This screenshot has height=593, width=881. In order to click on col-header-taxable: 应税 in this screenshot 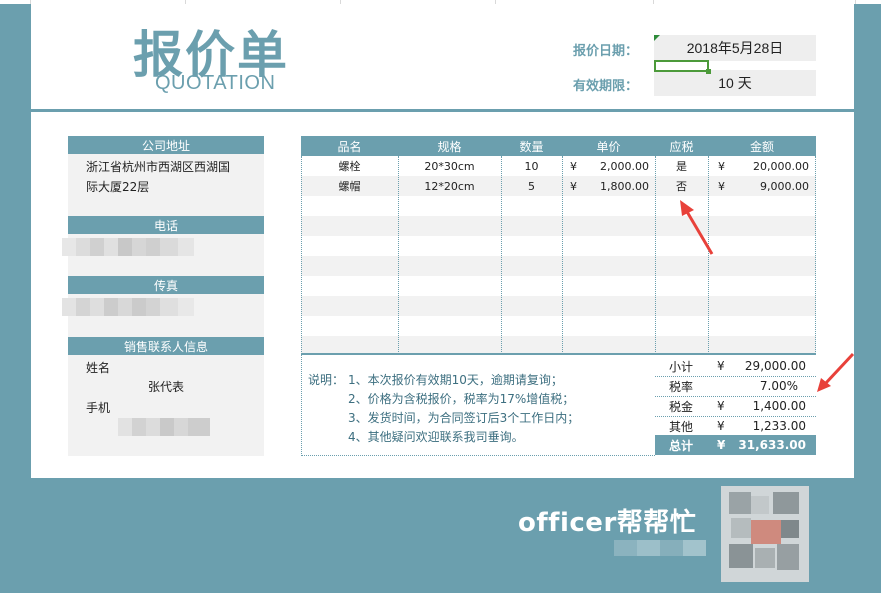, I will do `click(681, 146)`.